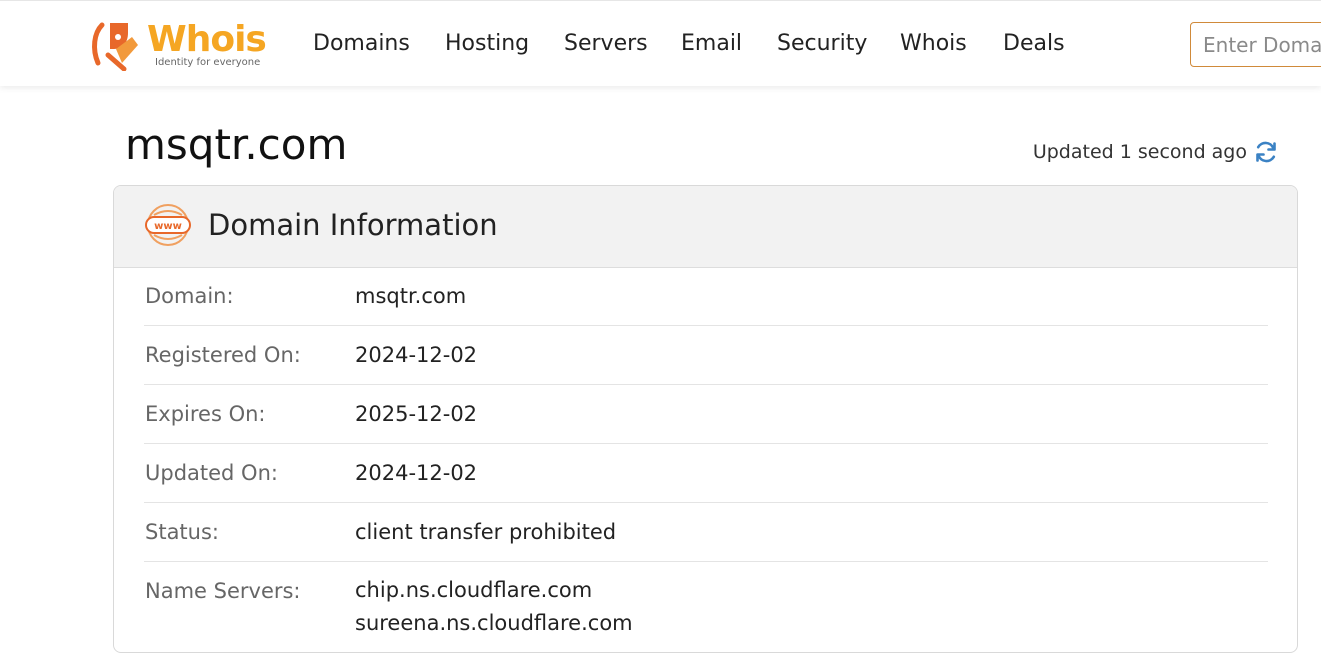  I want to click on svg-text: www, so click(168, 226).